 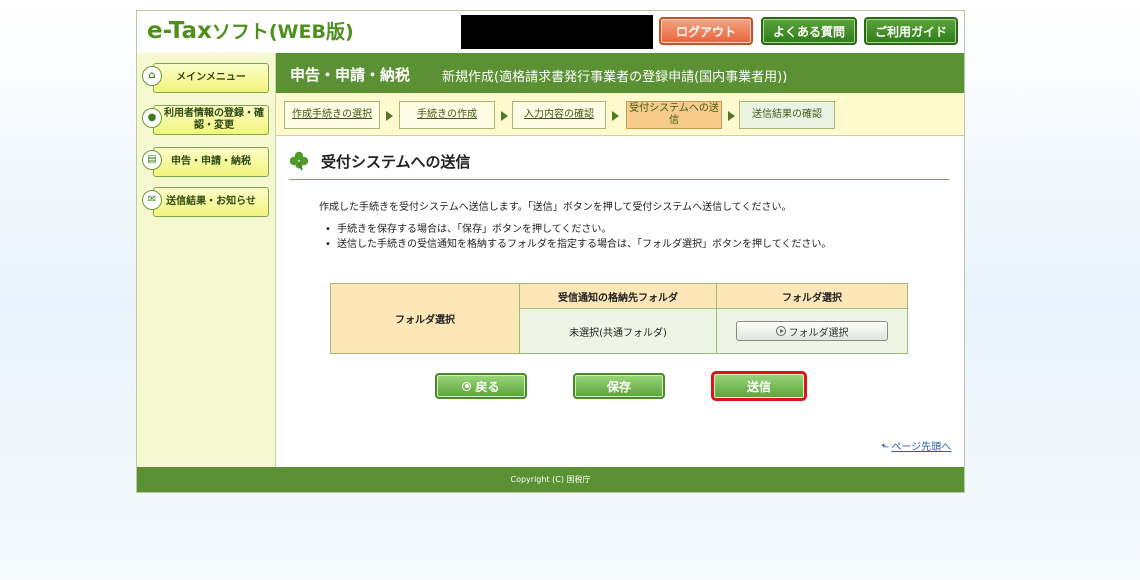 I want to click on folder-select-cell: フォルダ選択, so click(x=812, y=331).